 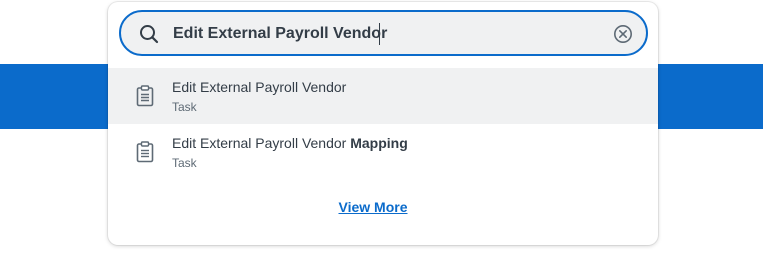 What do you see at coordinates (379, 143) in the screenshot?
I see `result-title-highlight: Mapping` at bounding box center [379, 143].